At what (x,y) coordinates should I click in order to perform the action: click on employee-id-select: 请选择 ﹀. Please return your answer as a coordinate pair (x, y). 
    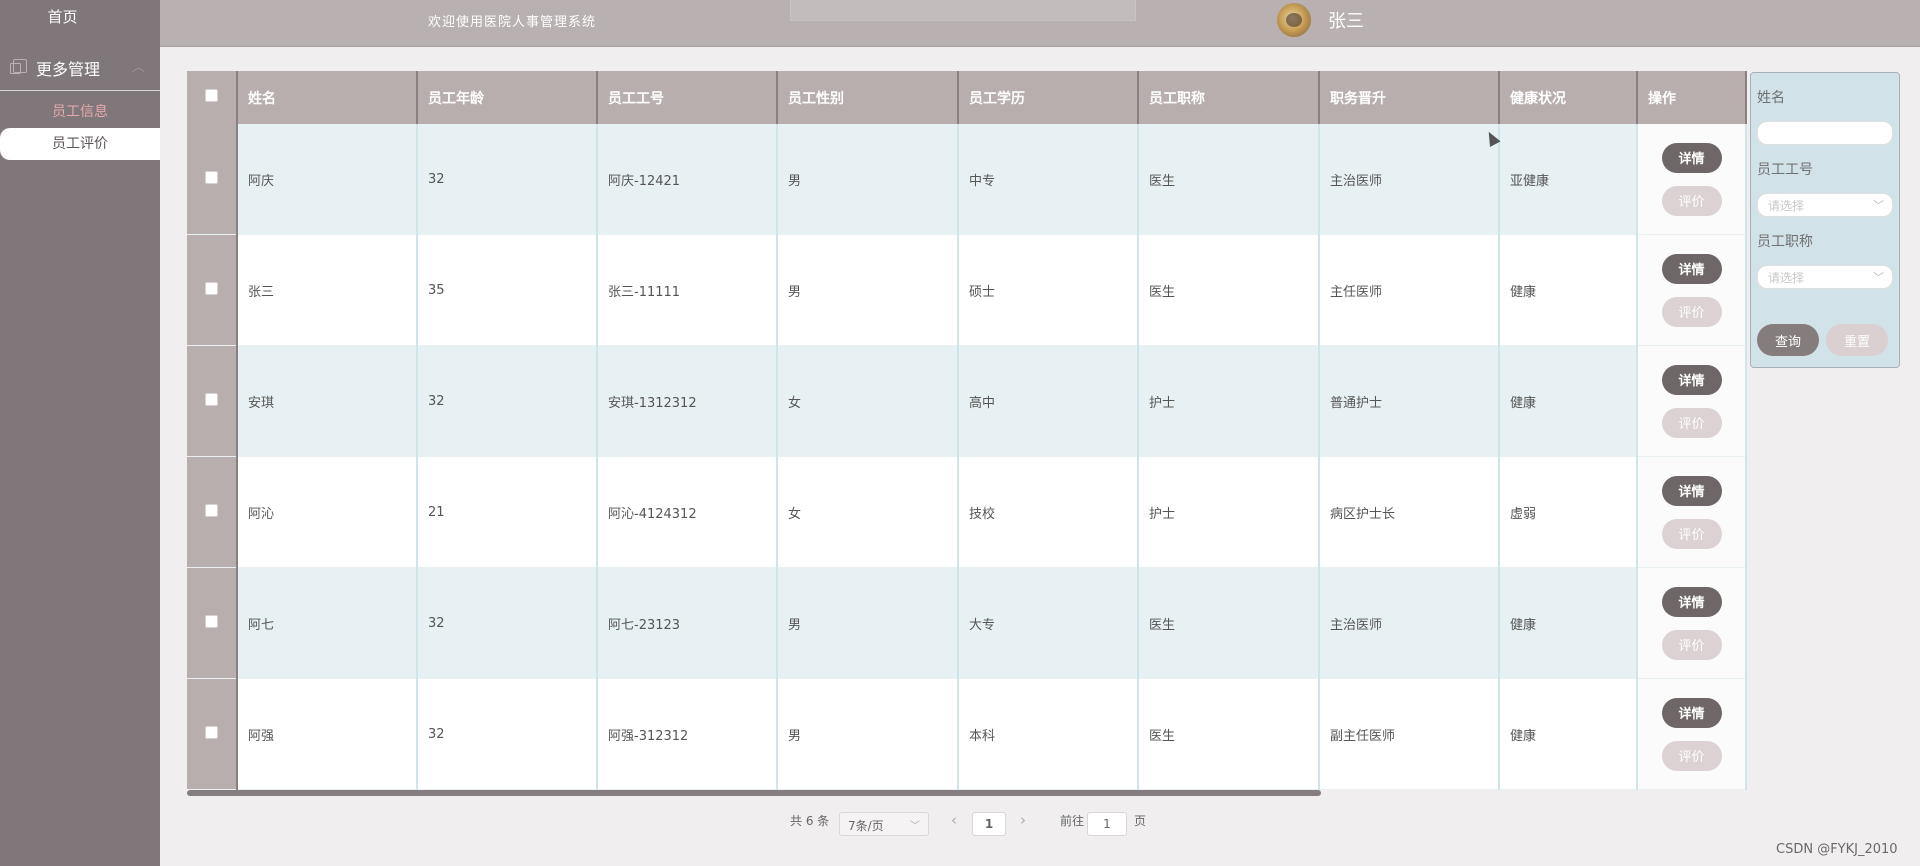
    Looking at the image, I should click on (1825, 205).